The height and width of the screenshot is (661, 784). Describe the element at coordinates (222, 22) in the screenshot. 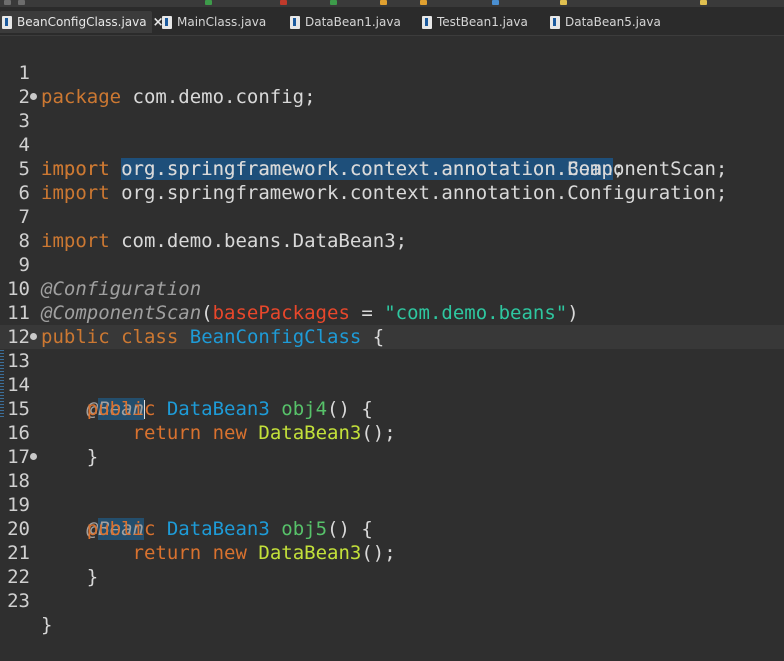

I see `tab-label: MainClass.java` at that location.